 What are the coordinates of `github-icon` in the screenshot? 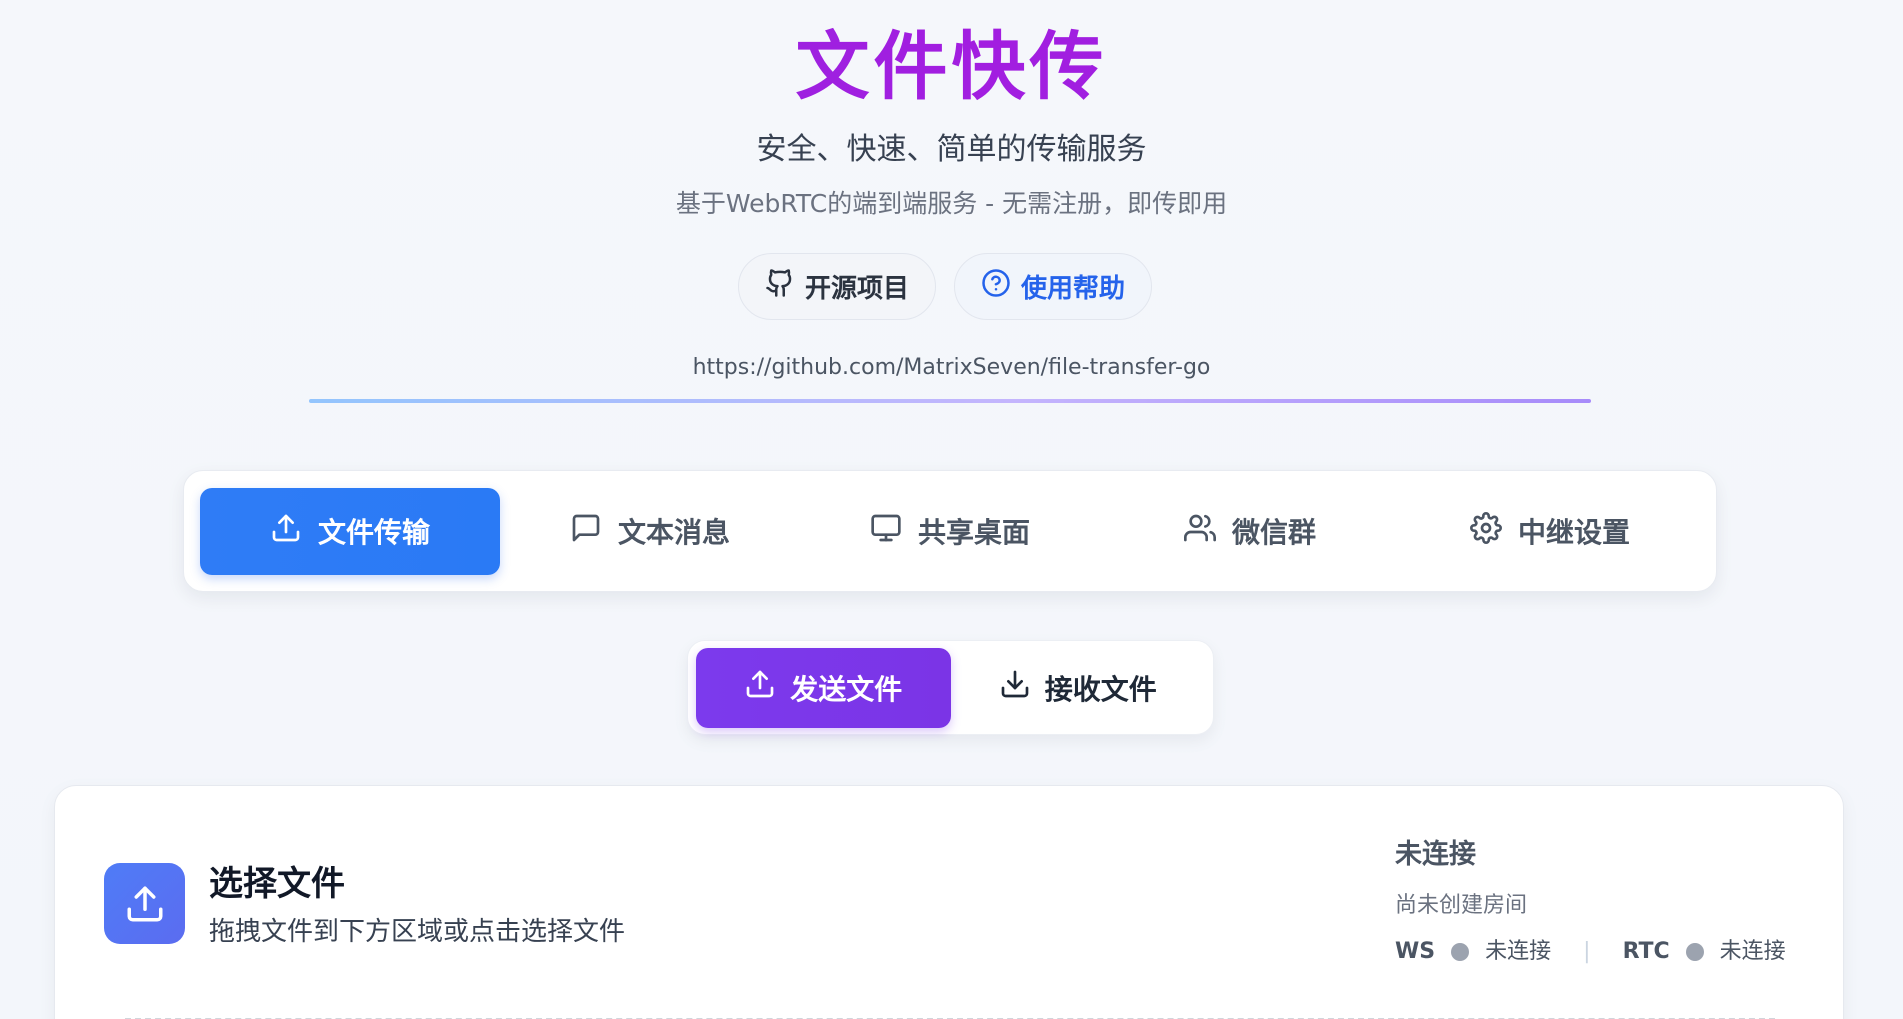 It's located at (780, 286).